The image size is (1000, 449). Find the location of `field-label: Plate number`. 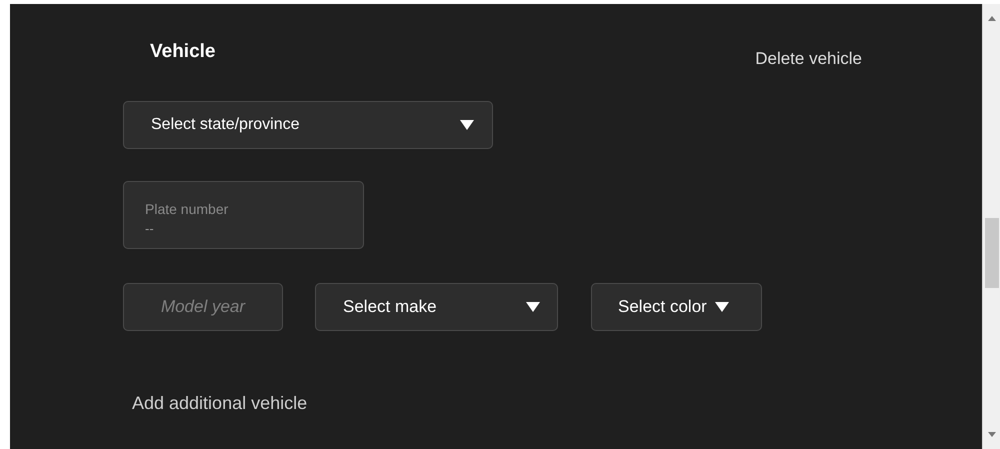

field-label: Plate number is located at coordinates (186, 209).